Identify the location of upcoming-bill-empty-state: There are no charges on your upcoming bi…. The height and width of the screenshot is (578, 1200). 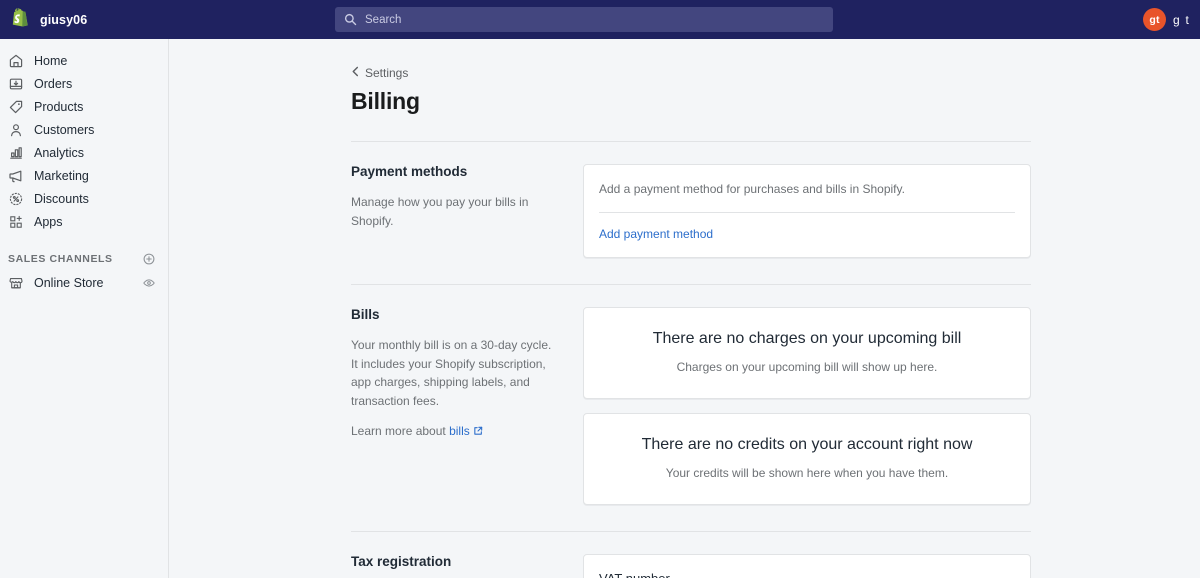
(807, 353).